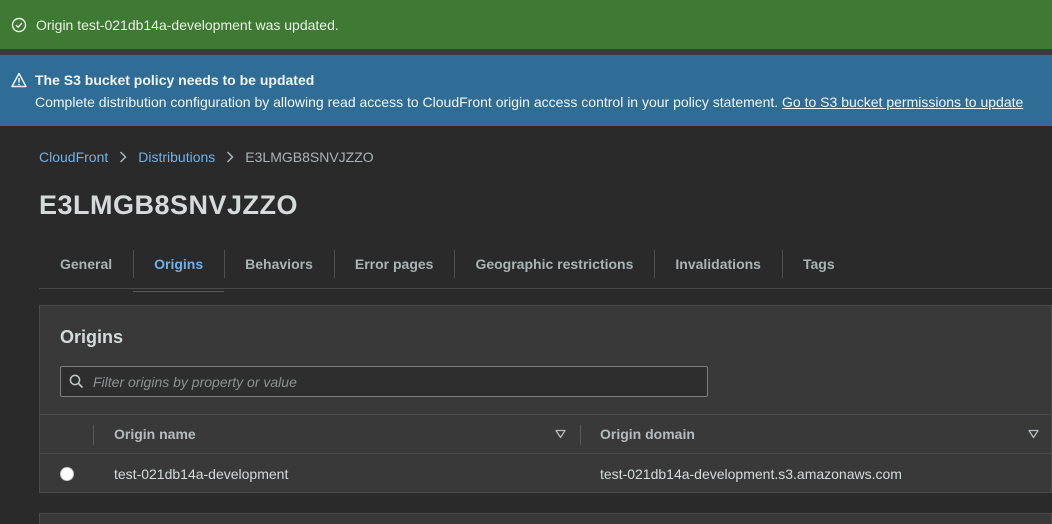 This screenshot has width=1052, height=524. What do you see at coordinates (169, 205) in the screenshot?
I see `page-title: E3LMGB8SNVJZZO` at bounding box center [169, 205].